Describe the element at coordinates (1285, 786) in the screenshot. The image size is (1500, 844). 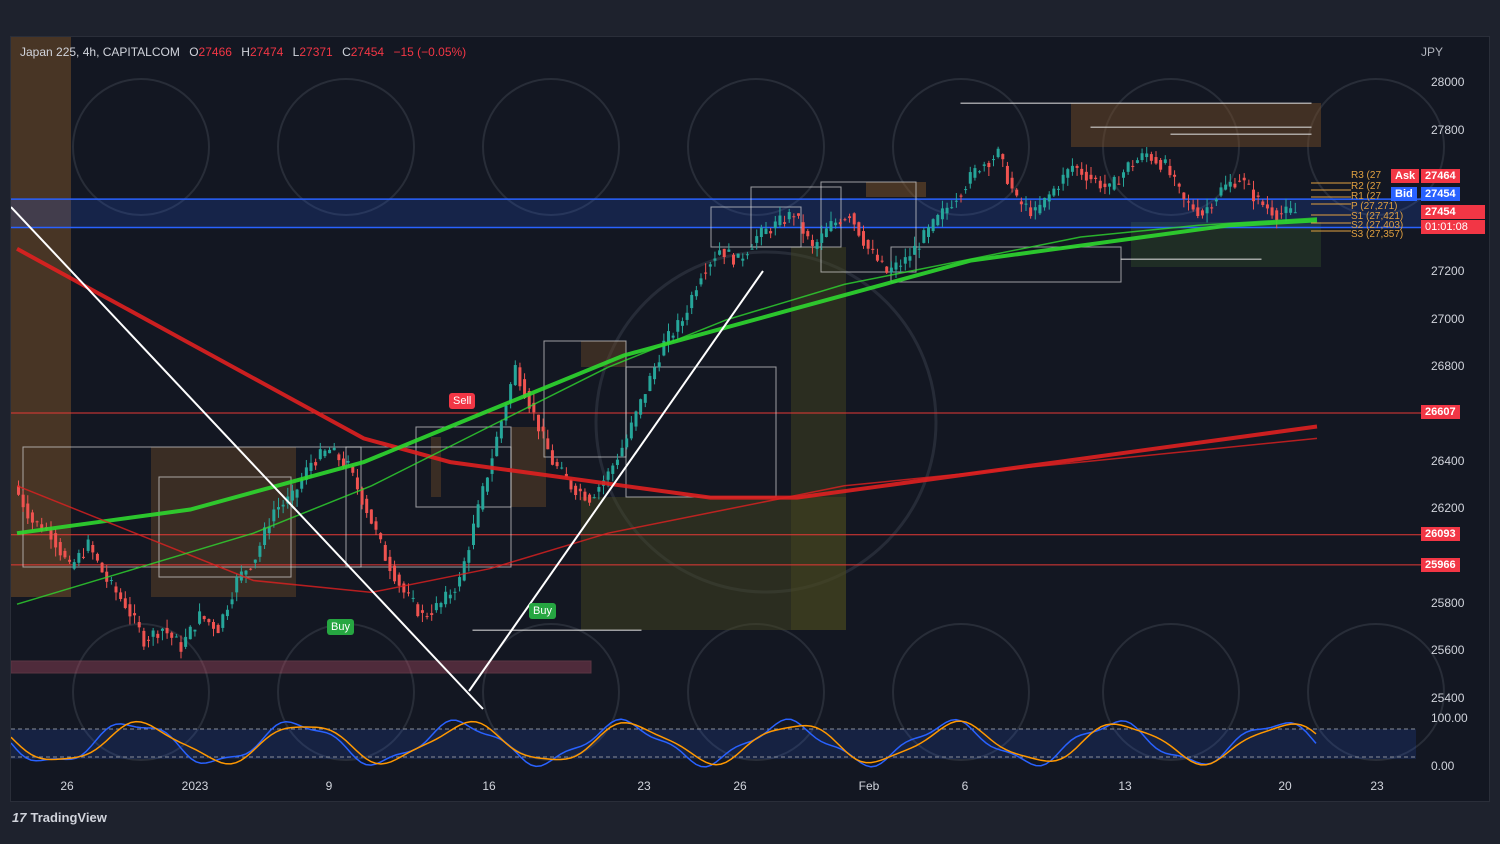
I see `date-tick: 20` at that location.